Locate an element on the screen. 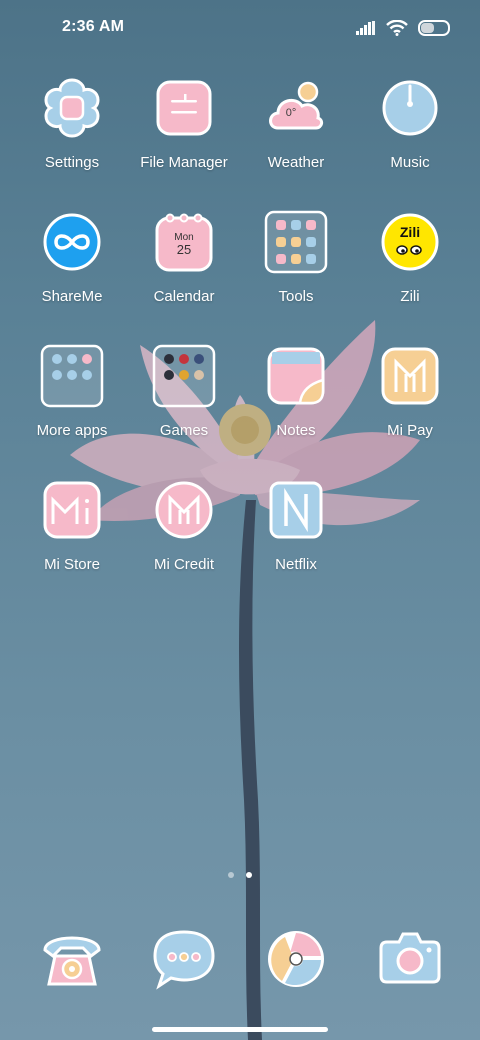  notes-icon is located at coordinates (296, 376).